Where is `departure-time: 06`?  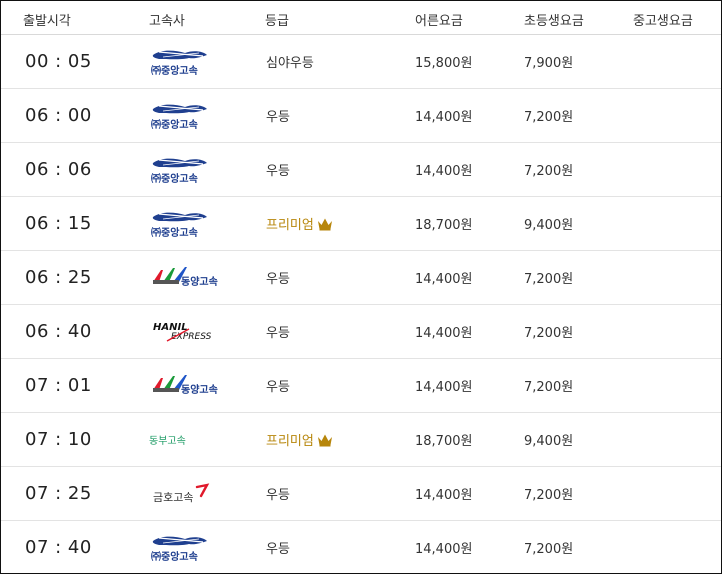
departure-time: 06 is located at coordinates (58, 169).